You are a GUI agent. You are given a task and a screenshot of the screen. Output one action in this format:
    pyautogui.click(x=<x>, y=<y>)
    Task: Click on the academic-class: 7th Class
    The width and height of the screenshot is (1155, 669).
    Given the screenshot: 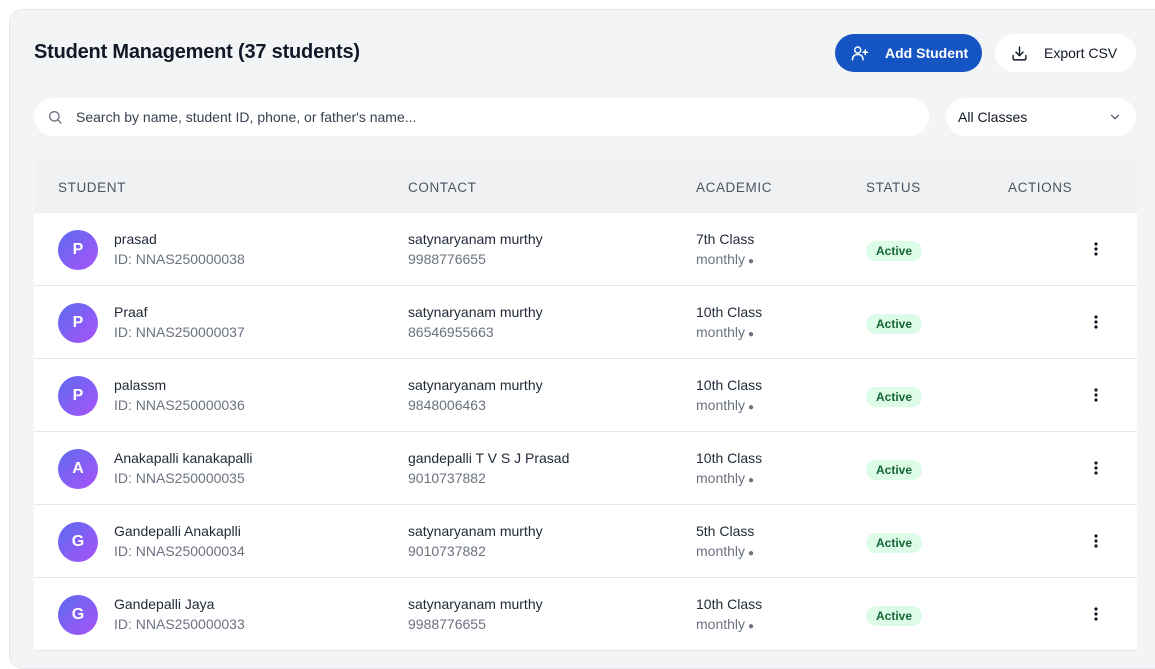 What is the action you would take?
    pyautogui.click(x=725, y=239)
    